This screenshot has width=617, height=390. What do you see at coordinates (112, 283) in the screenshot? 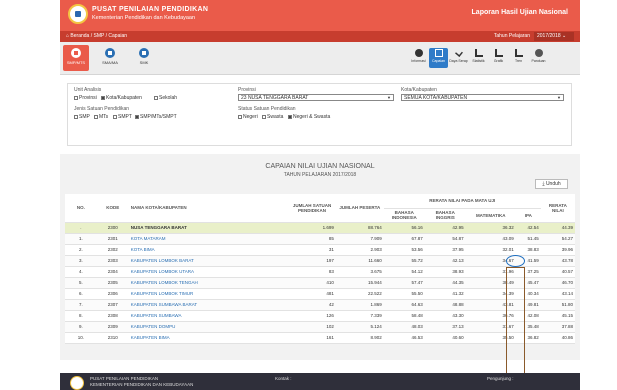
I see `cell-kode: 2305` at bounding box center [112, 283].